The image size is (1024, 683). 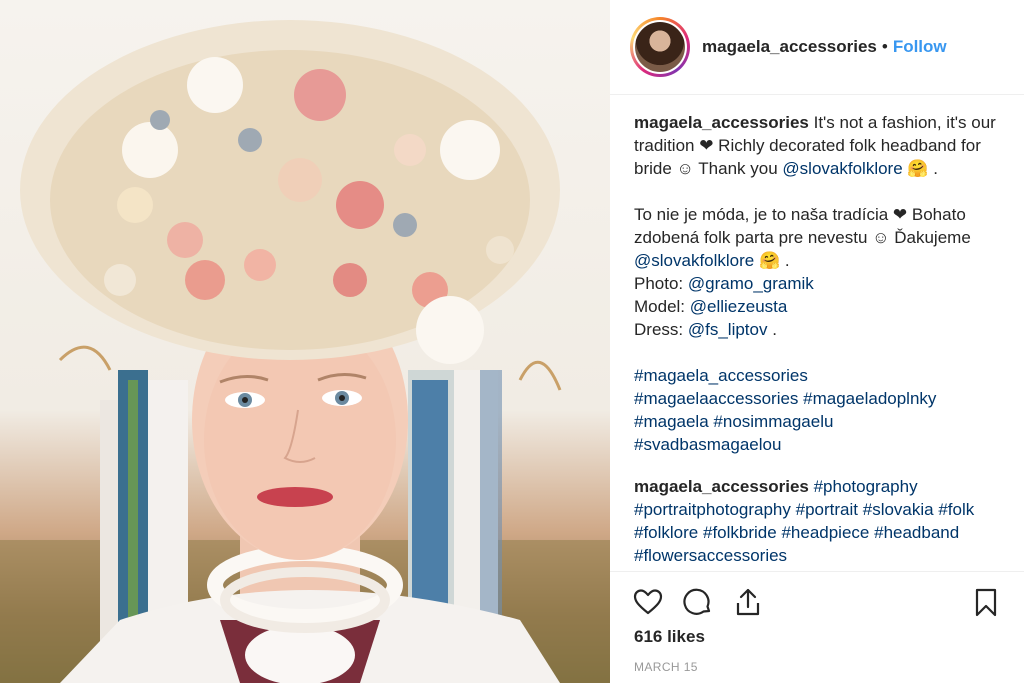 What do you see at coordinates (716, 398) in the screenshot?
I see `hashtag-link: #magaelaaccessories` at bounding box center [716, 398].